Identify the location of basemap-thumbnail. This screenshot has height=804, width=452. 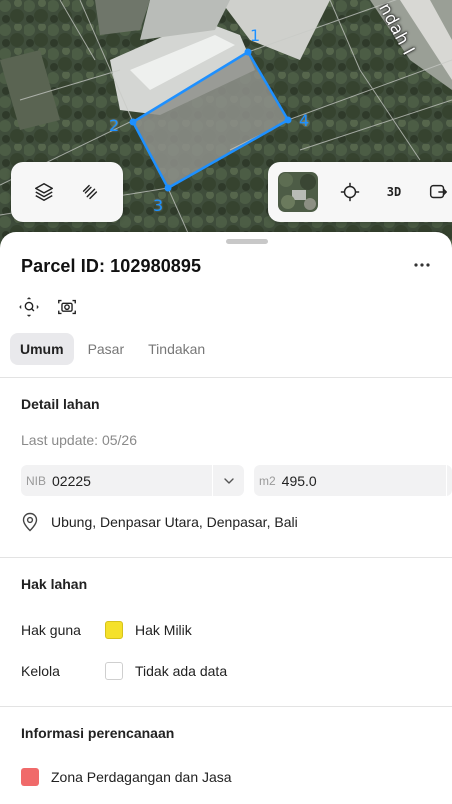
(298, 192).